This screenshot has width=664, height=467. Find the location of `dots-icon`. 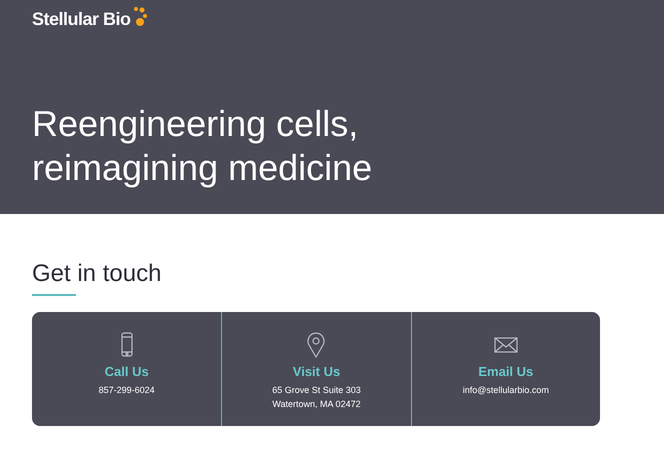

dots-icon is located at coordinates (140, 17).